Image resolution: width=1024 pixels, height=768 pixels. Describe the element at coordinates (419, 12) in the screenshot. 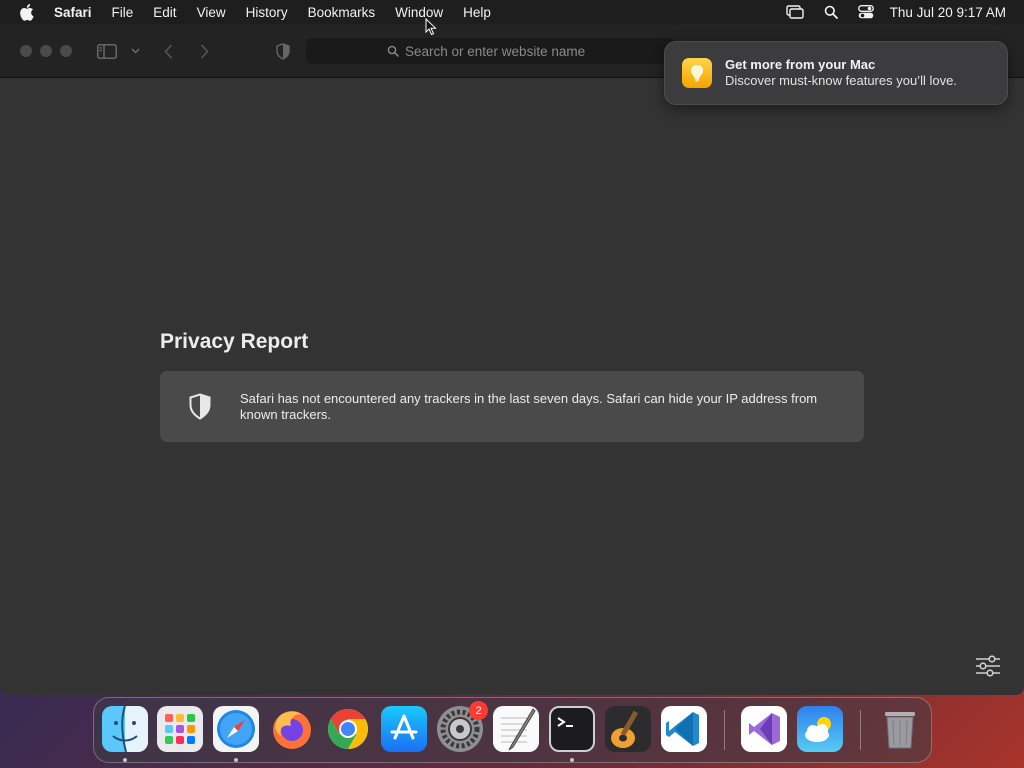

I see `menu-window: Window` at that location.